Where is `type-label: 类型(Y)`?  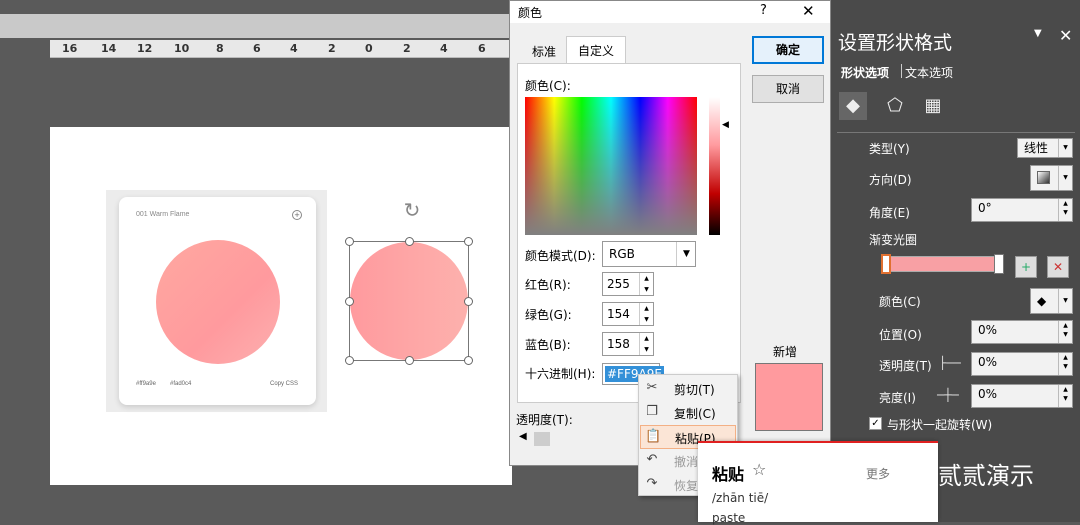 type-label: 类型(Y) is located at coordinates (889, 149).